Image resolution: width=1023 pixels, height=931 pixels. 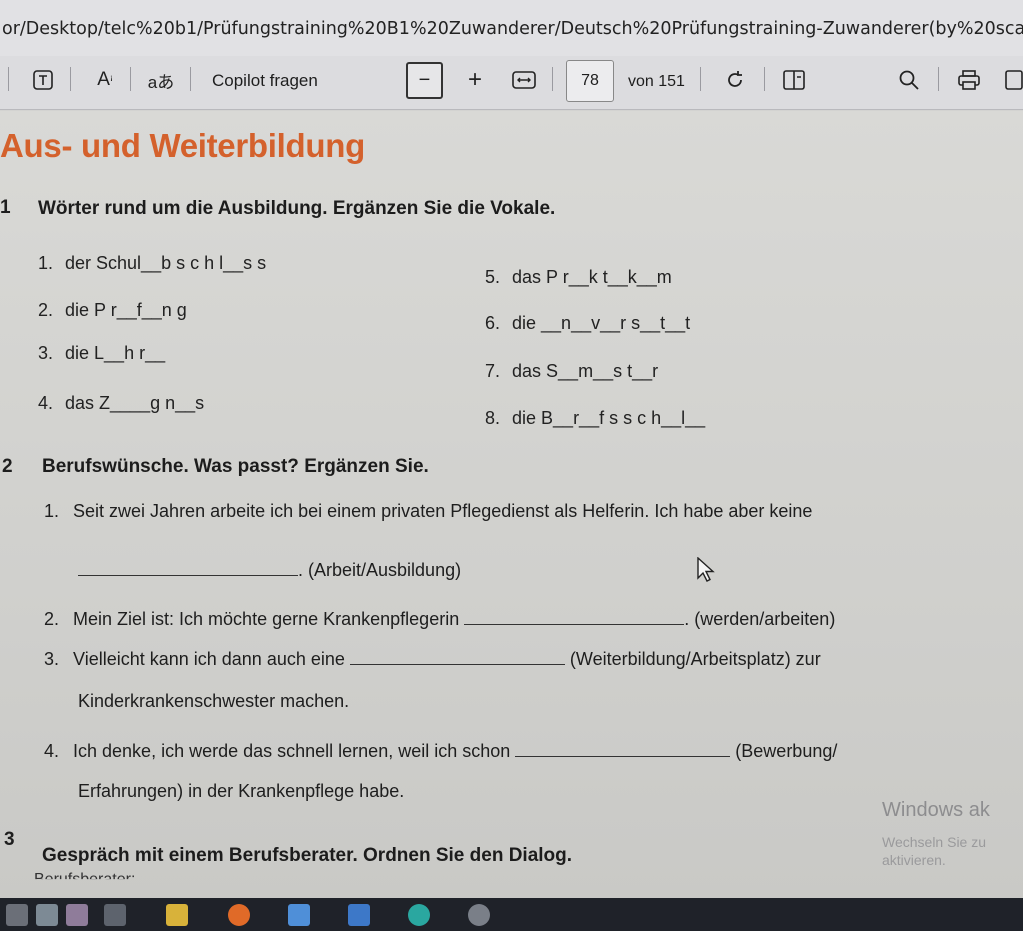 I want to click on page-number-input: 78, so click(x=590, y=81).